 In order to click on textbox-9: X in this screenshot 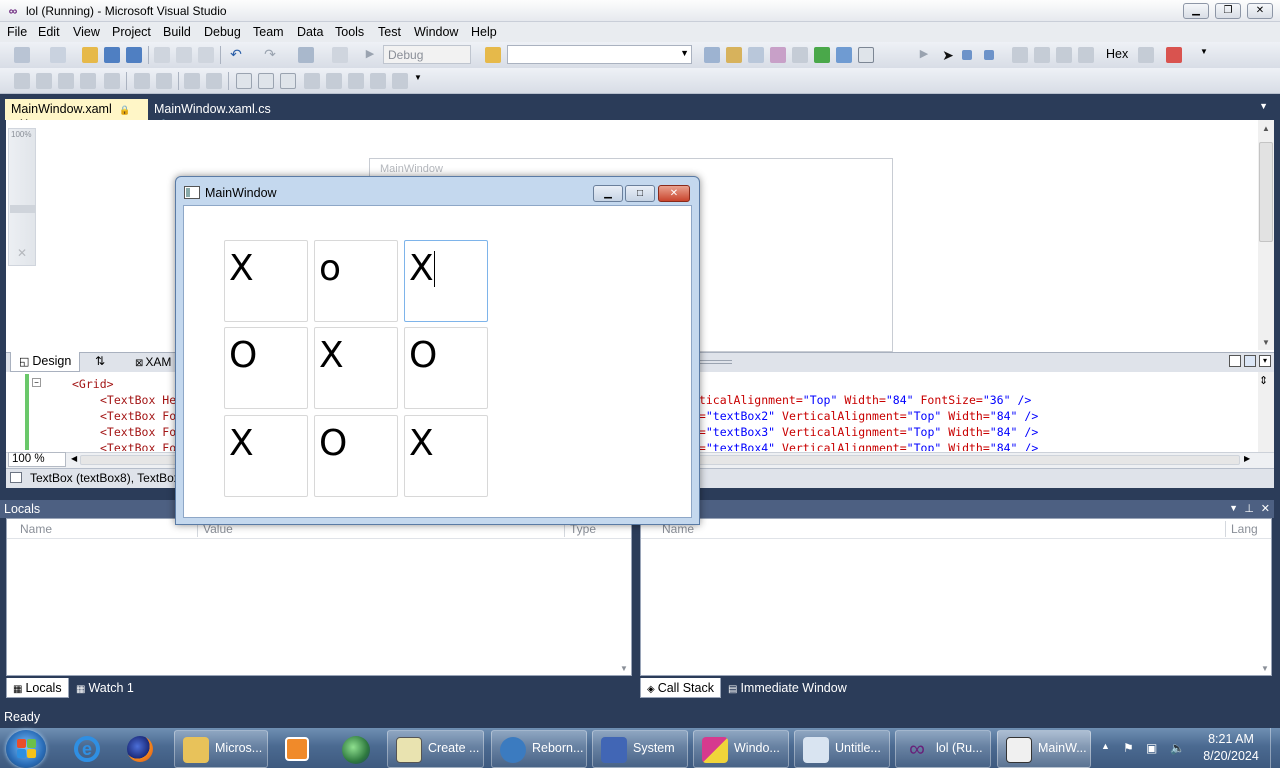, I will do `click(446, 456)`.